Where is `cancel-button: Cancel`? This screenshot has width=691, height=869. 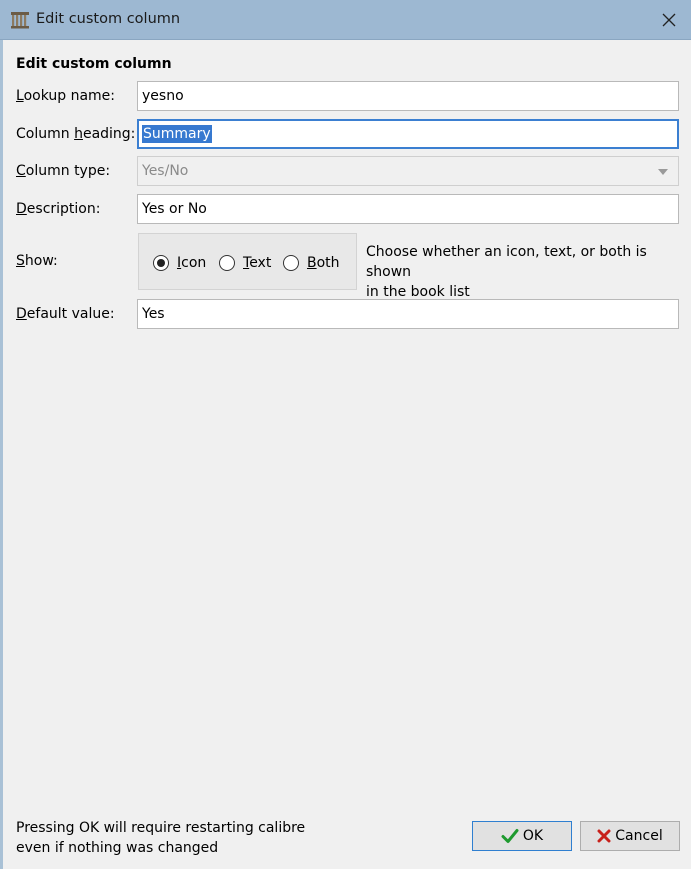 cancel-button: Cancel is located at coordinates (630, 836).